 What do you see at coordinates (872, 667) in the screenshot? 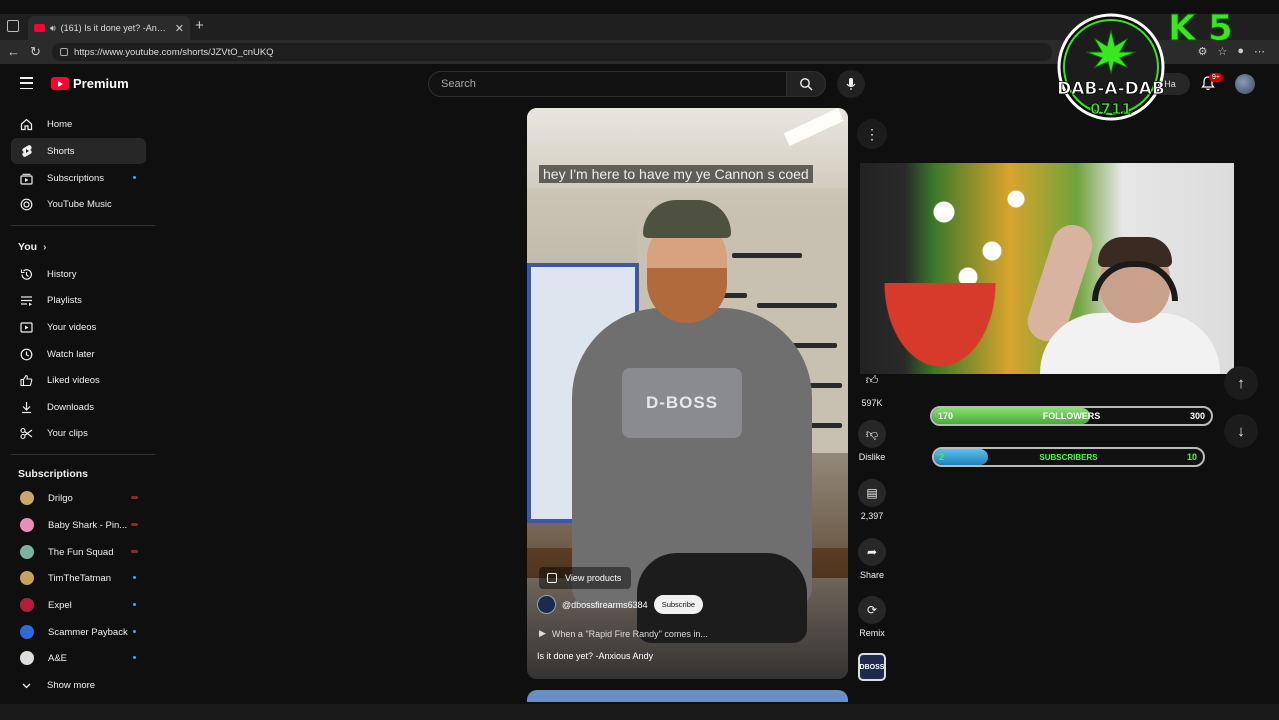
I see `audio-source-thumbnail: DBOSS` at bounding box center [872, 667].